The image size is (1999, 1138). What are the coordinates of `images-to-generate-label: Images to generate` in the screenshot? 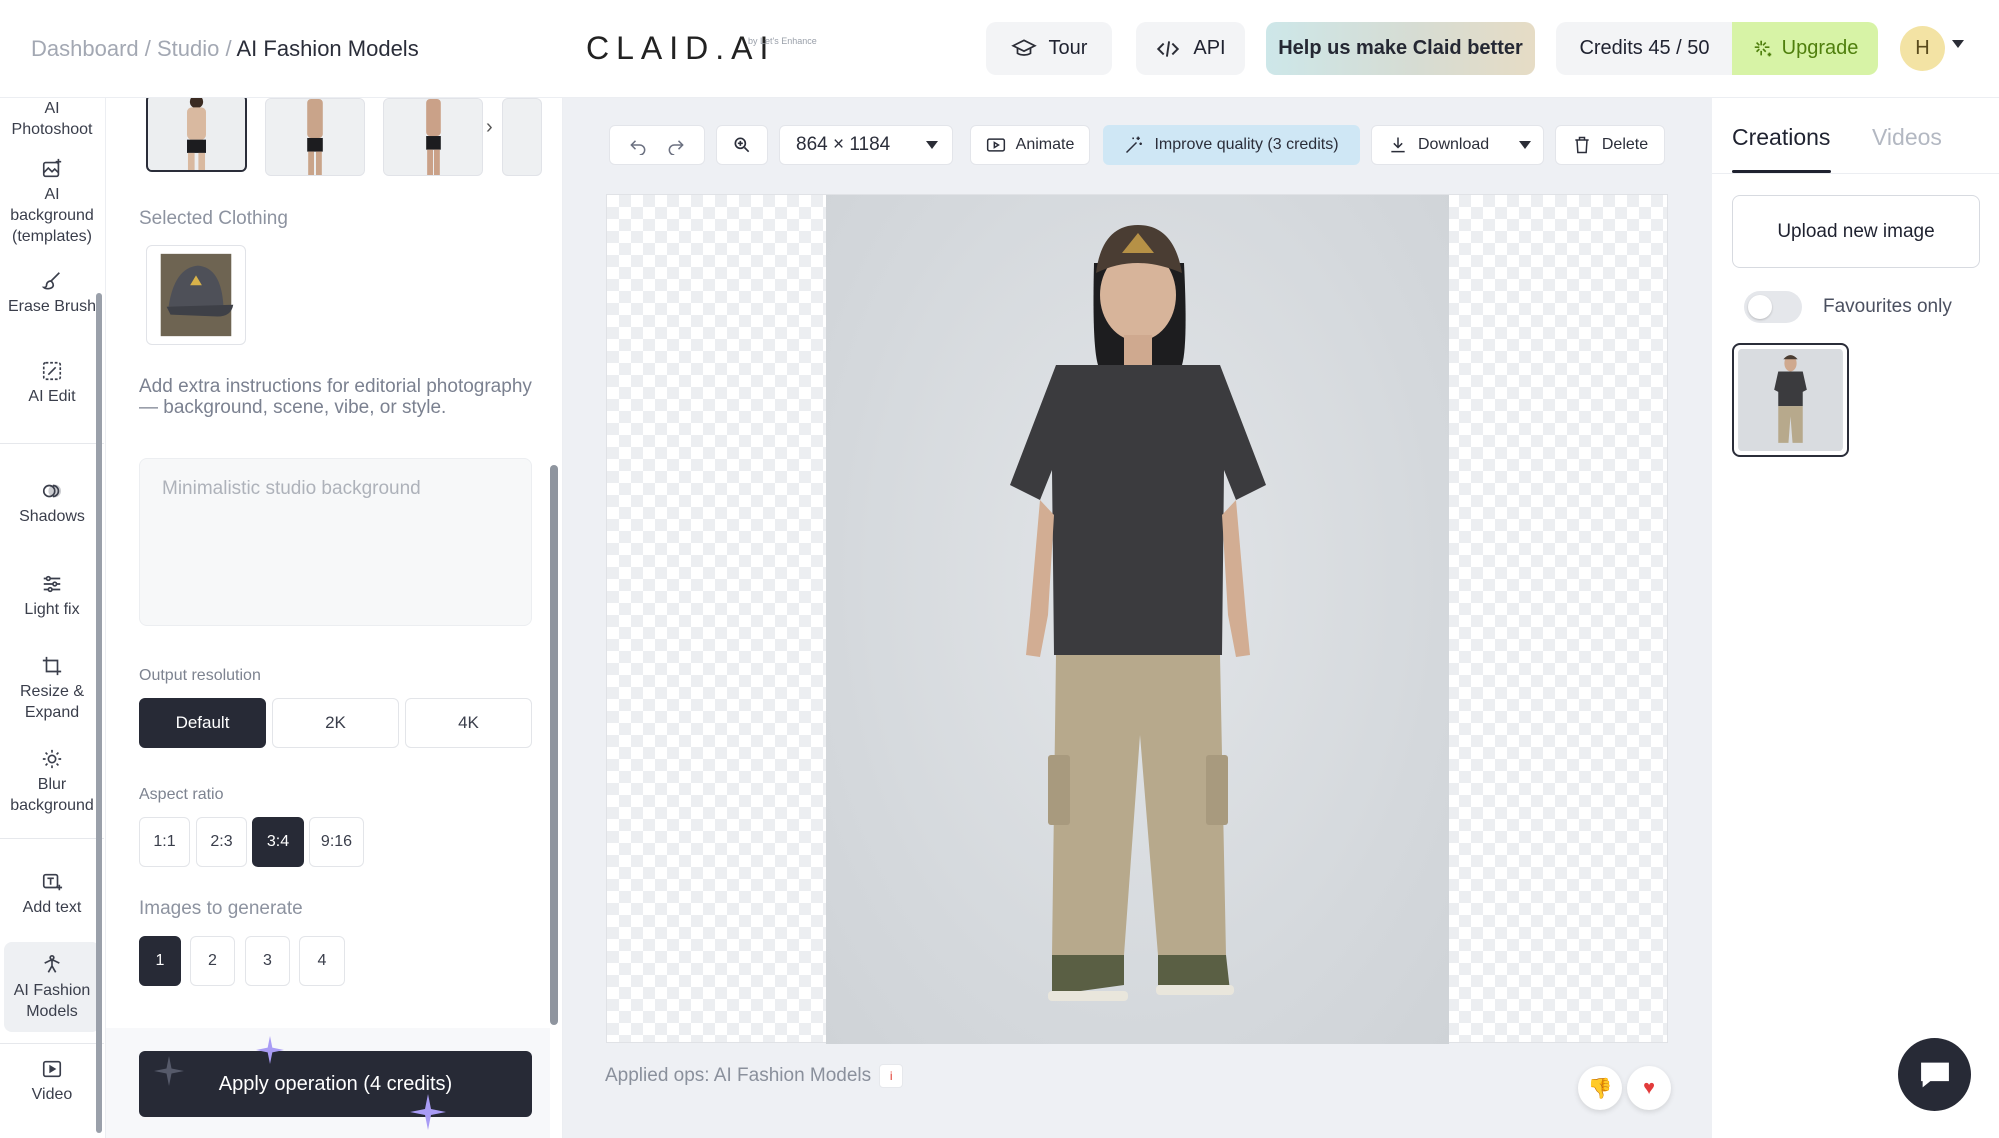 It's located at (221, 908).